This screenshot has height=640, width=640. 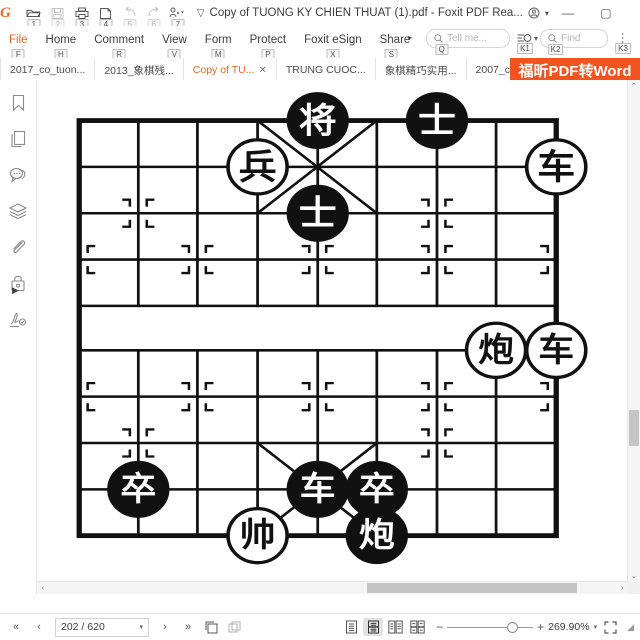 What do you see at coordinates (268, 44) in the screenshot?
I see `menu-protect: Protect P` at bounding box center [268, 44].